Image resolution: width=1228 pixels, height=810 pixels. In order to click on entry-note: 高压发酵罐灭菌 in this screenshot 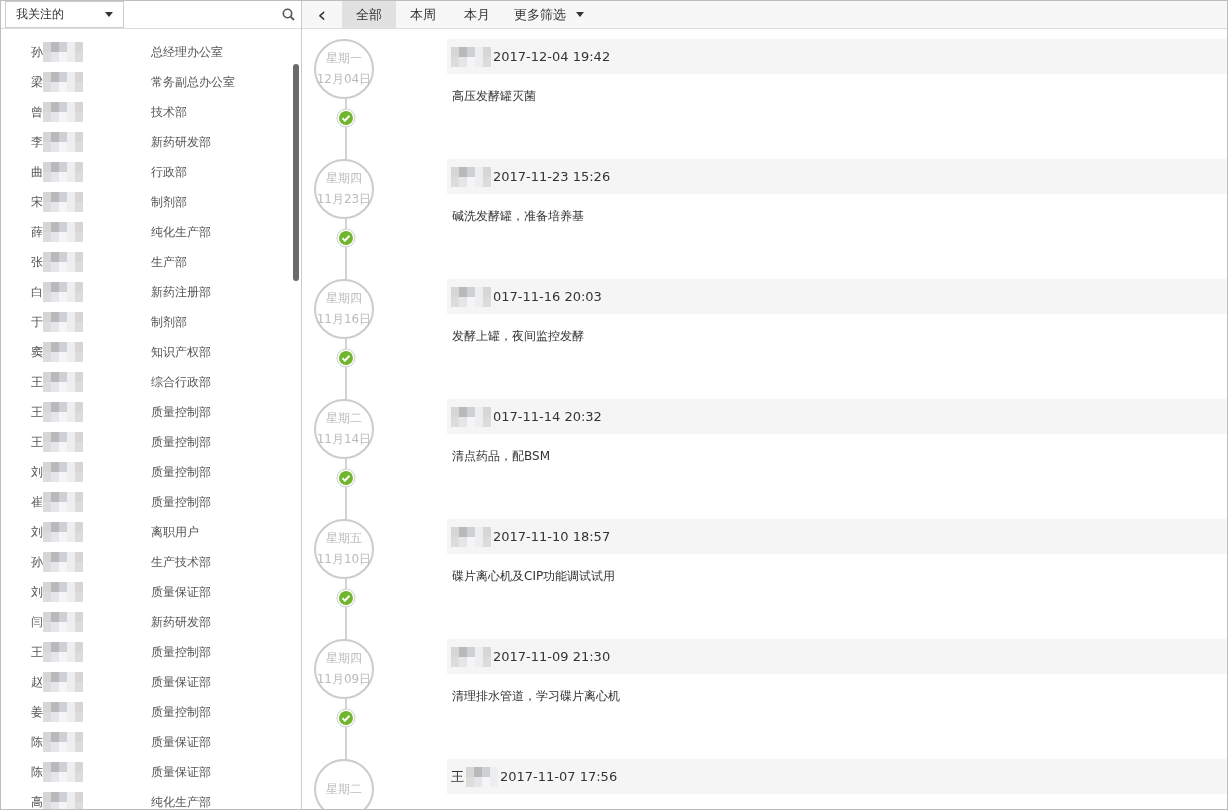, I will do `click(494, 96)`.